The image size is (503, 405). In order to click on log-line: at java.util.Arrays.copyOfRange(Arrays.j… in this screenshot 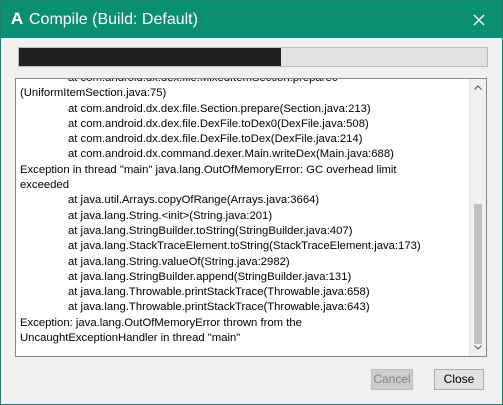, I will do `click(194, 200)`.